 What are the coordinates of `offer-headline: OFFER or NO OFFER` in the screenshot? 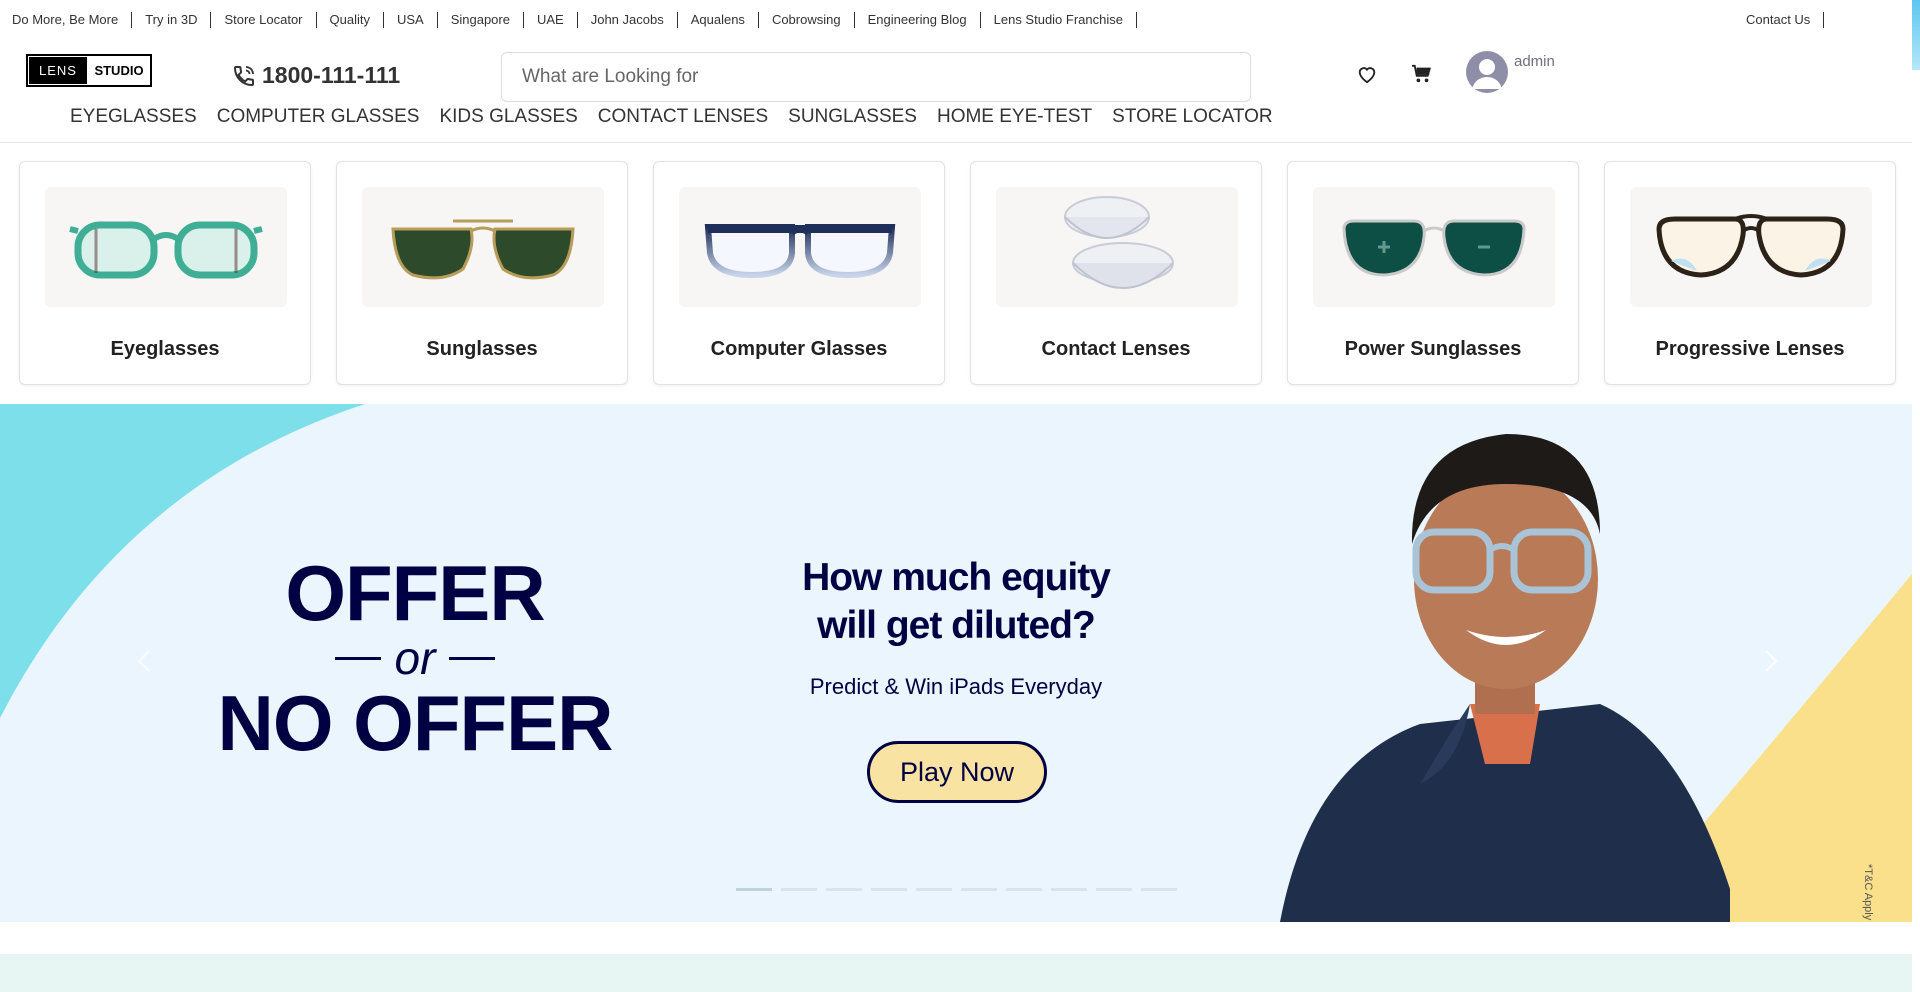 It's located at (415, 658).